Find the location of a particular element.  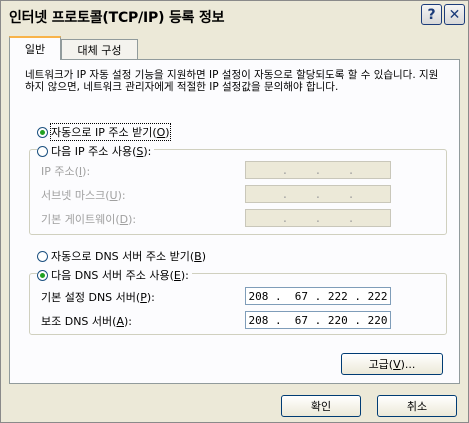

ip-address-input: . . . is located at coordinates (318, 170).